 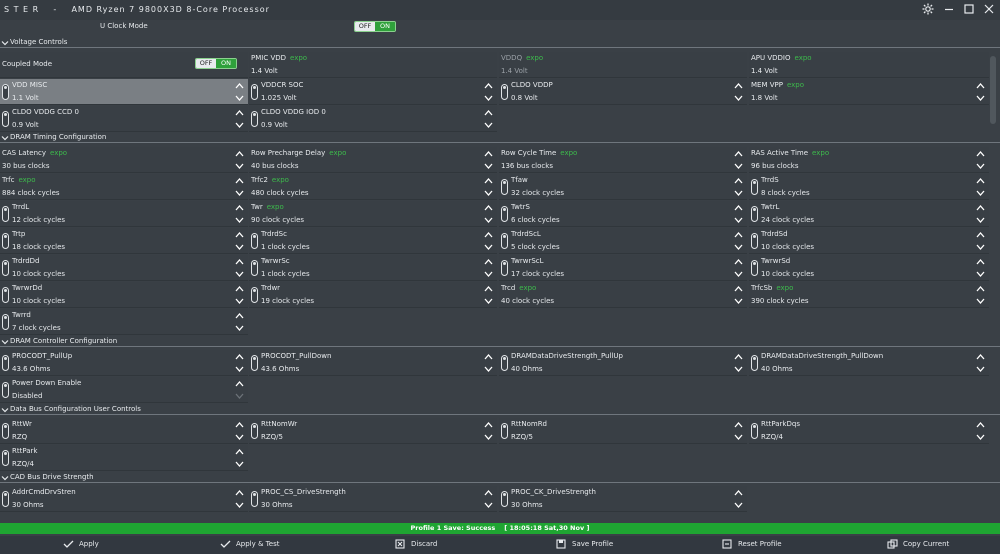 I want to click on setting-row-cycle-time: Row Cycle Time expo 136 bus clocks, so click(x=623, y=160).